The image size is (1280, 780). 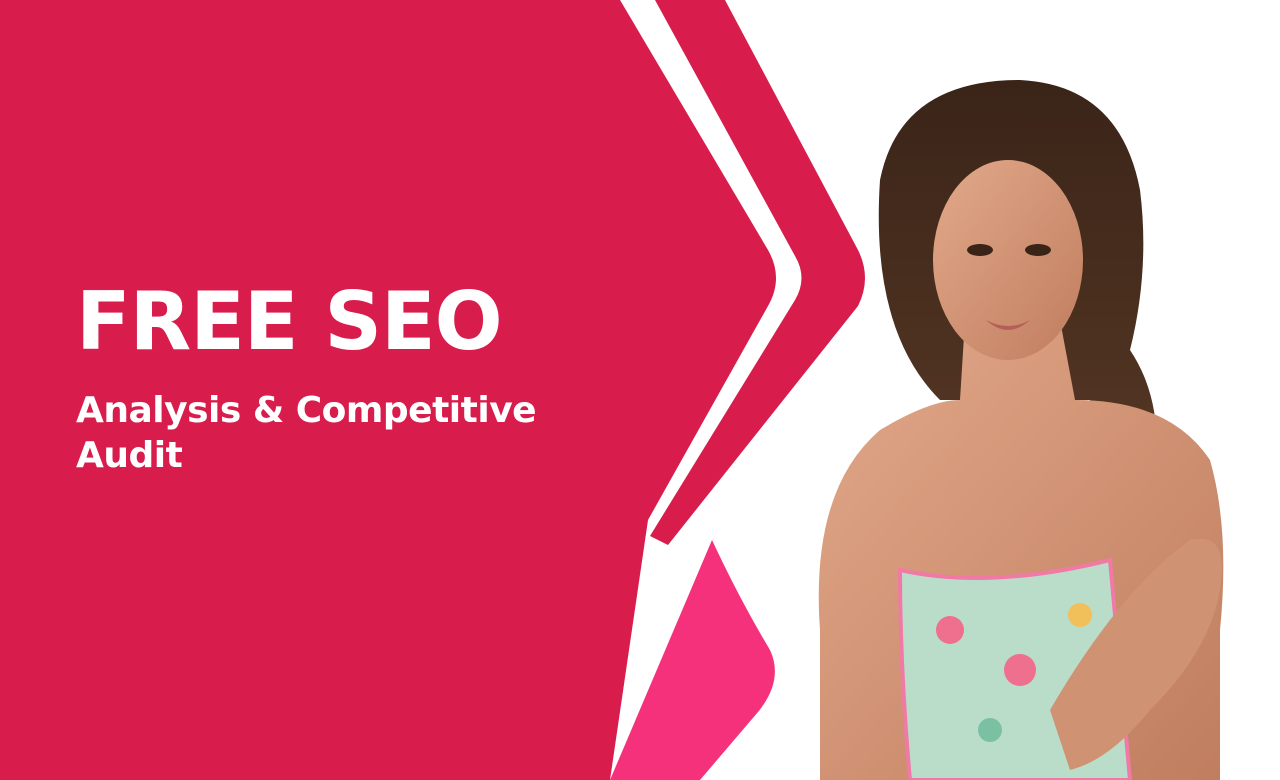 What do you see at coordinates (306, 410) in the screenshot?
I see `subheadline-line-1: Analysis & Competitive` at bounding box center [306, 410].